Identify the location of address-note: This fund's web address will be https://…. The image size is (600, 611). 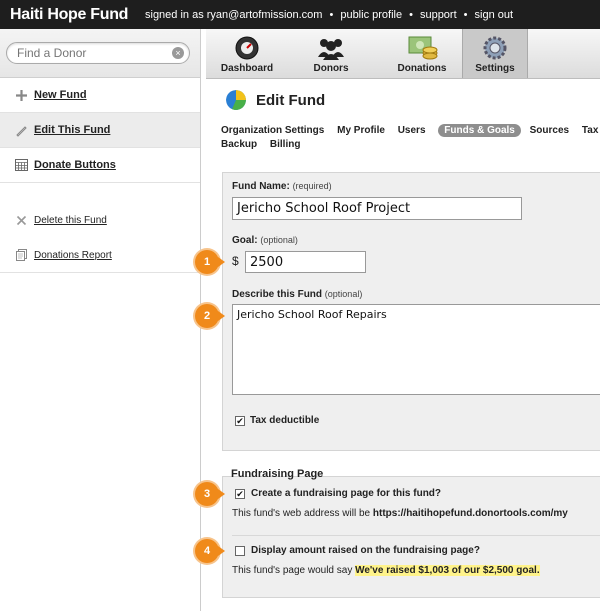
(400, 513).